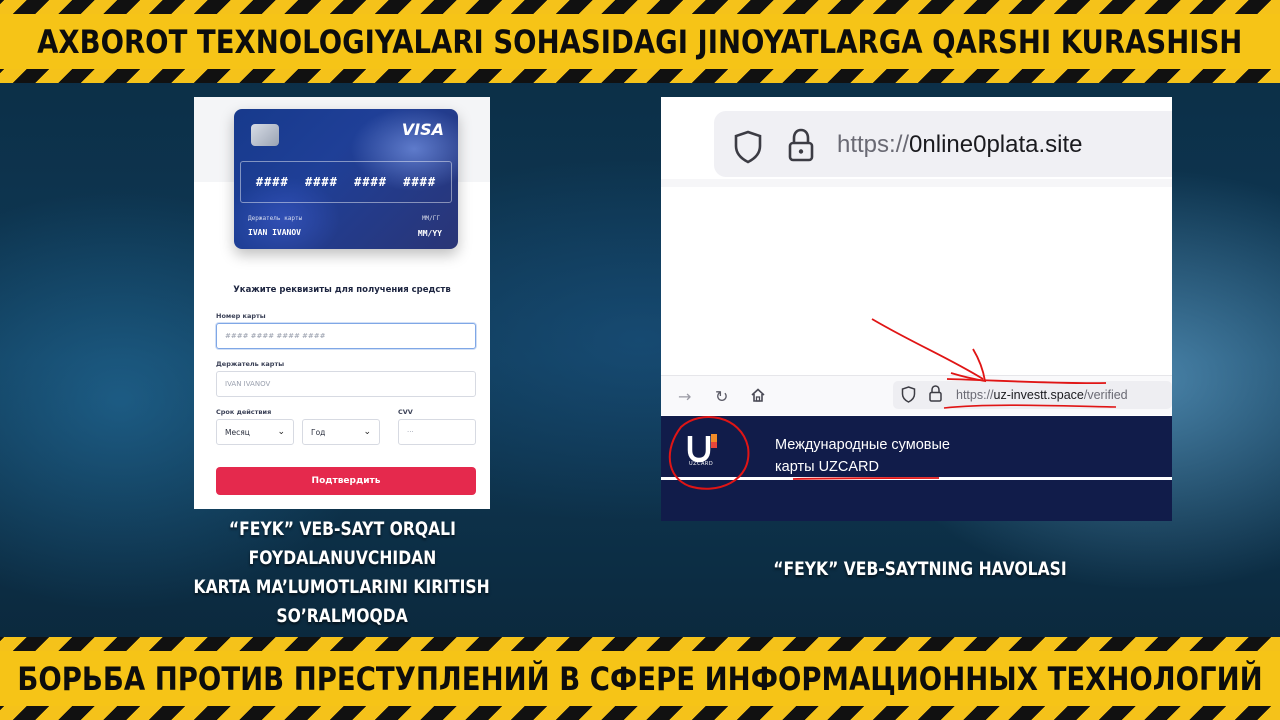 This screenshot has height=720, width=1280. I want to click on hazard-stripe-top, so click(640, 7).